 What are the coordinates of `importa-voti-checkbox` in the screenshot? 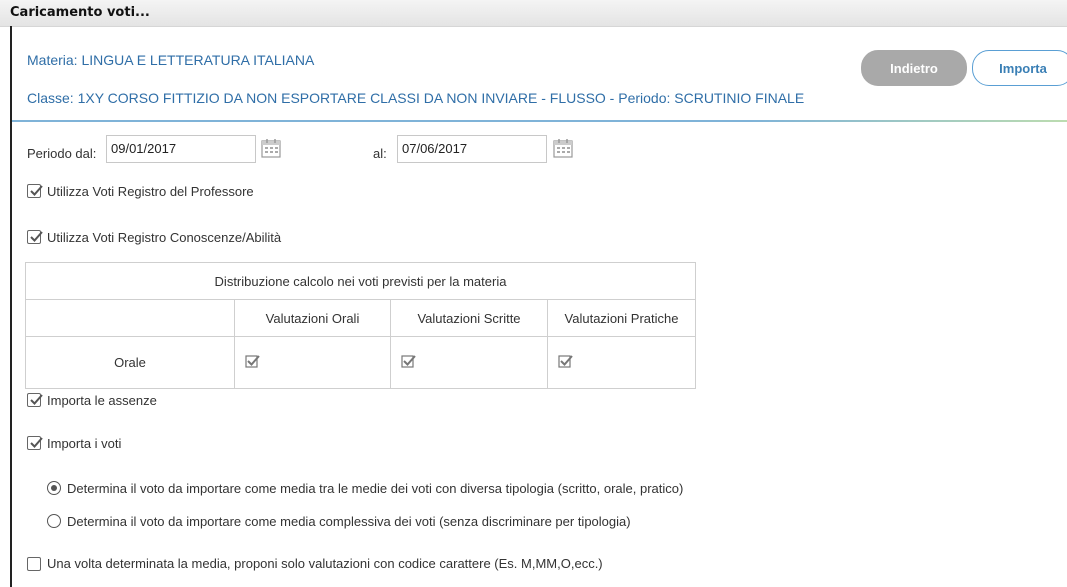 It's located at (35, 443).